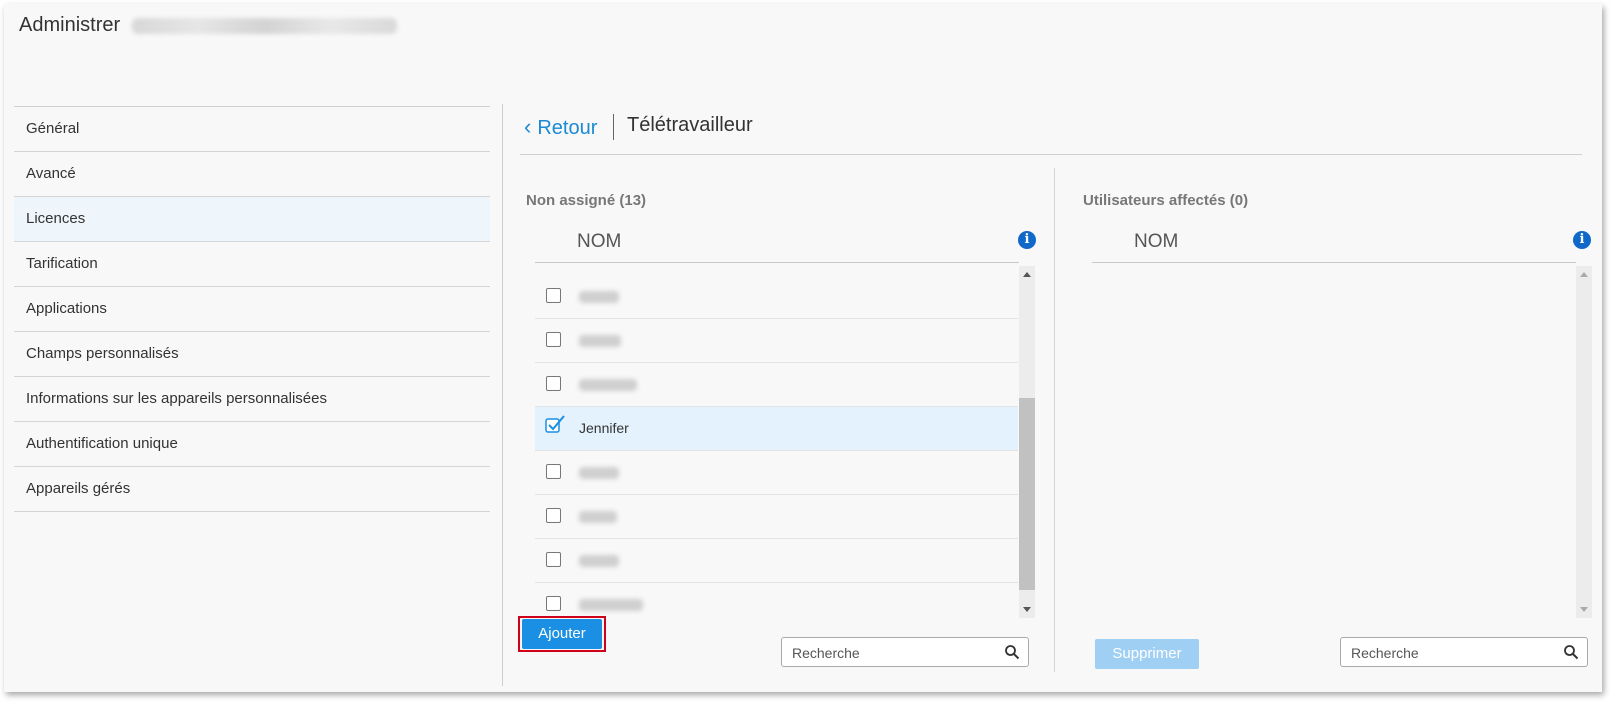 Image resolution: width=1614 pixels, height=704 pixels. What do you see at coordinates (252, 264) in the screenshot?
I see `sidebar-item-pricing: Tarification` at bounding box center [252, 264].